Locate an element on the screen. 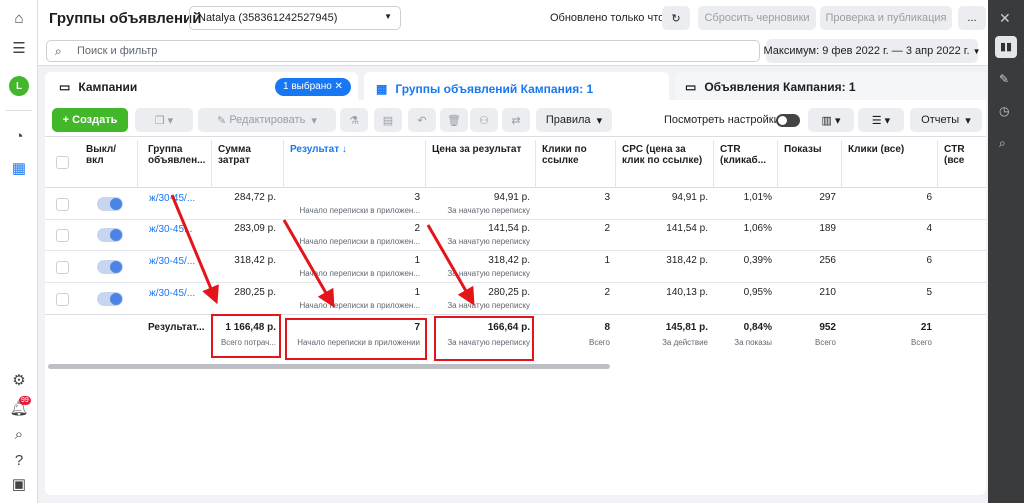 The image size is (1024, 503). help-icon: ? is located at coordinates (19, 460).